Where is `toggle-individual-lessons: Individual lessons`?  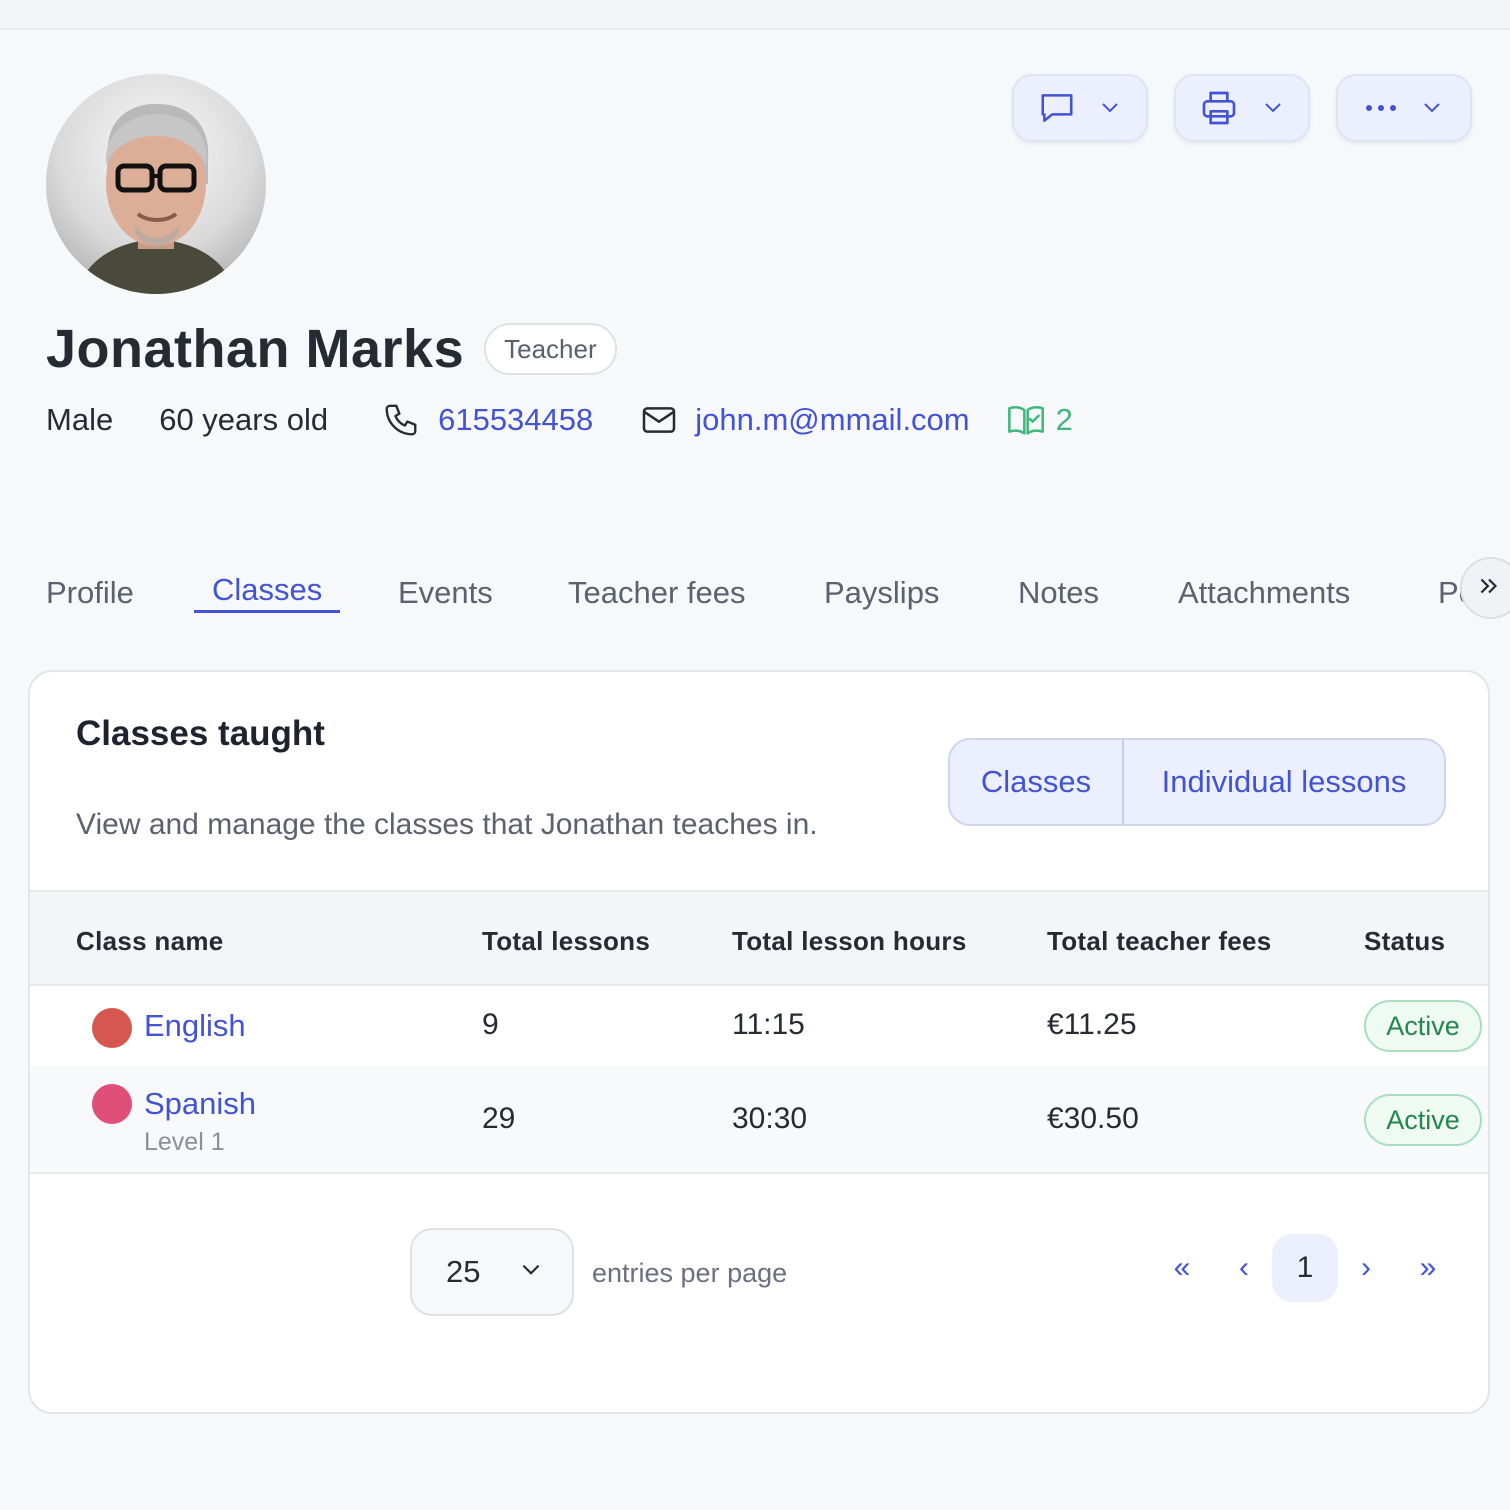 toggle-individual-lessons: Individual lessons is located at coordinates (1283, 782).